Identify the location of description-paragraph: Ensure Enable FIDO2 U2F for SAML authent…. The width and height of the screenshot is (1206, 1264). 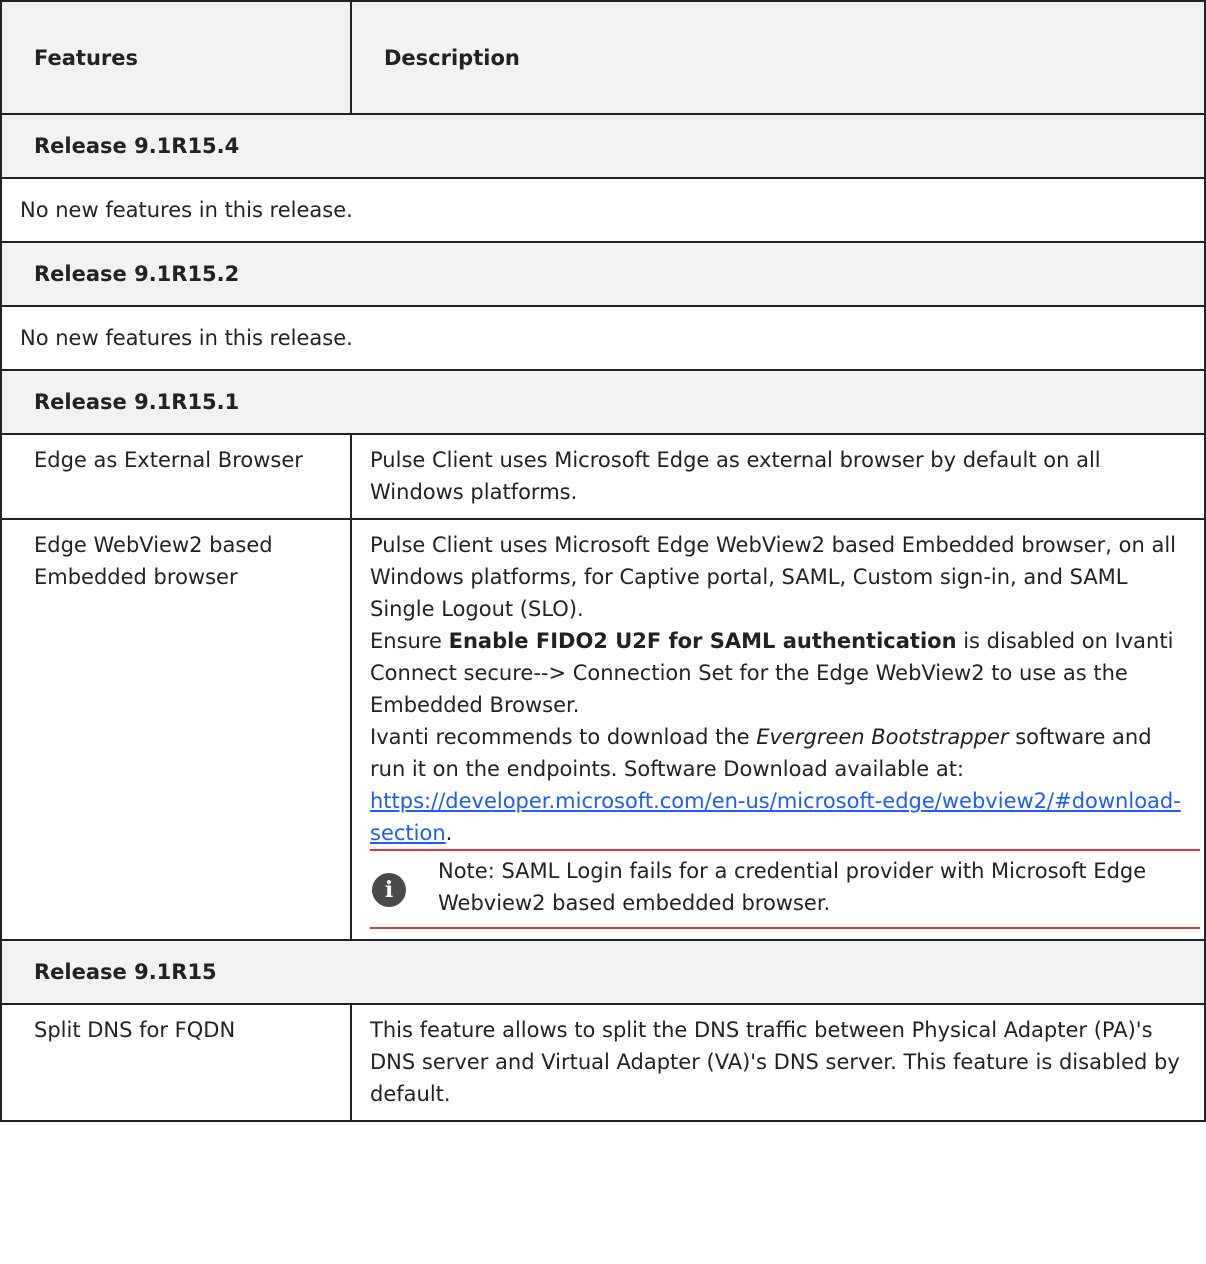
(778, 673).